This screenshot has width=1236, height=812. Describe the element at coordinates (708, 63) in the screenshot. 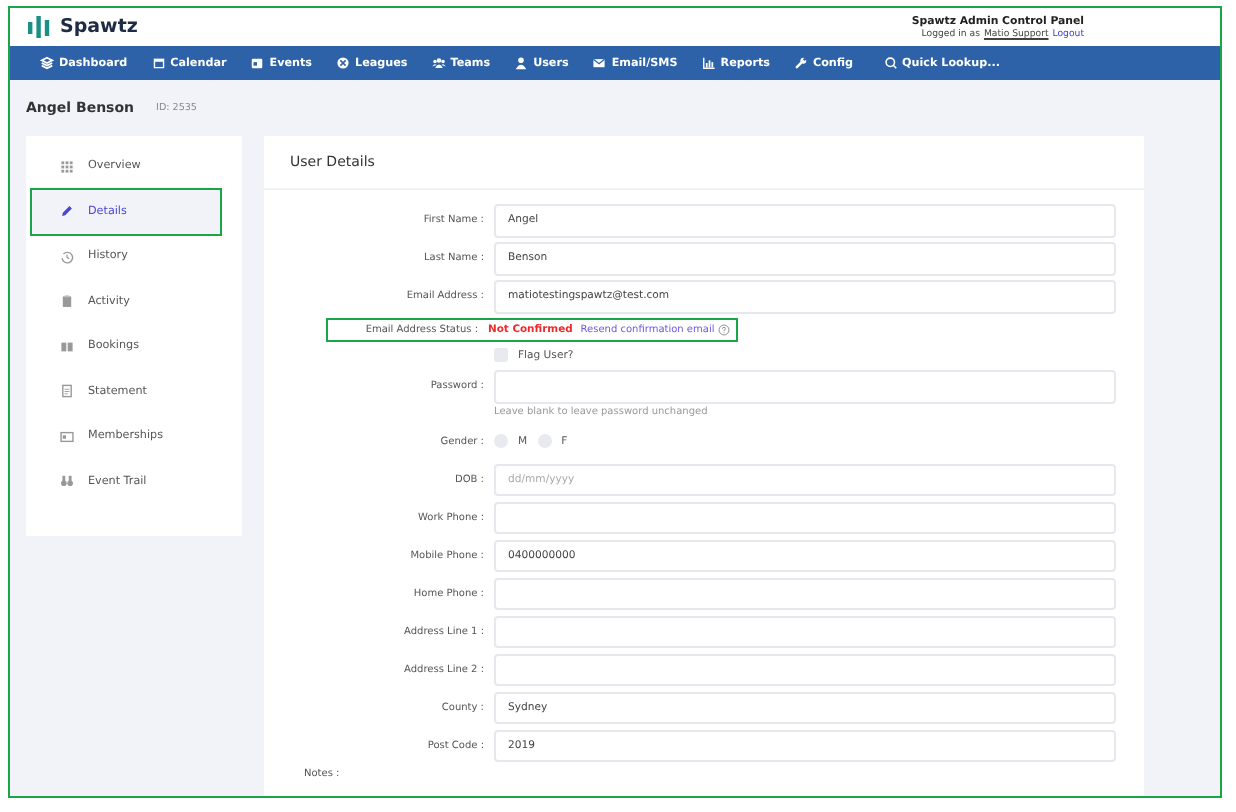

I see `bar-chart-icon` at that location.